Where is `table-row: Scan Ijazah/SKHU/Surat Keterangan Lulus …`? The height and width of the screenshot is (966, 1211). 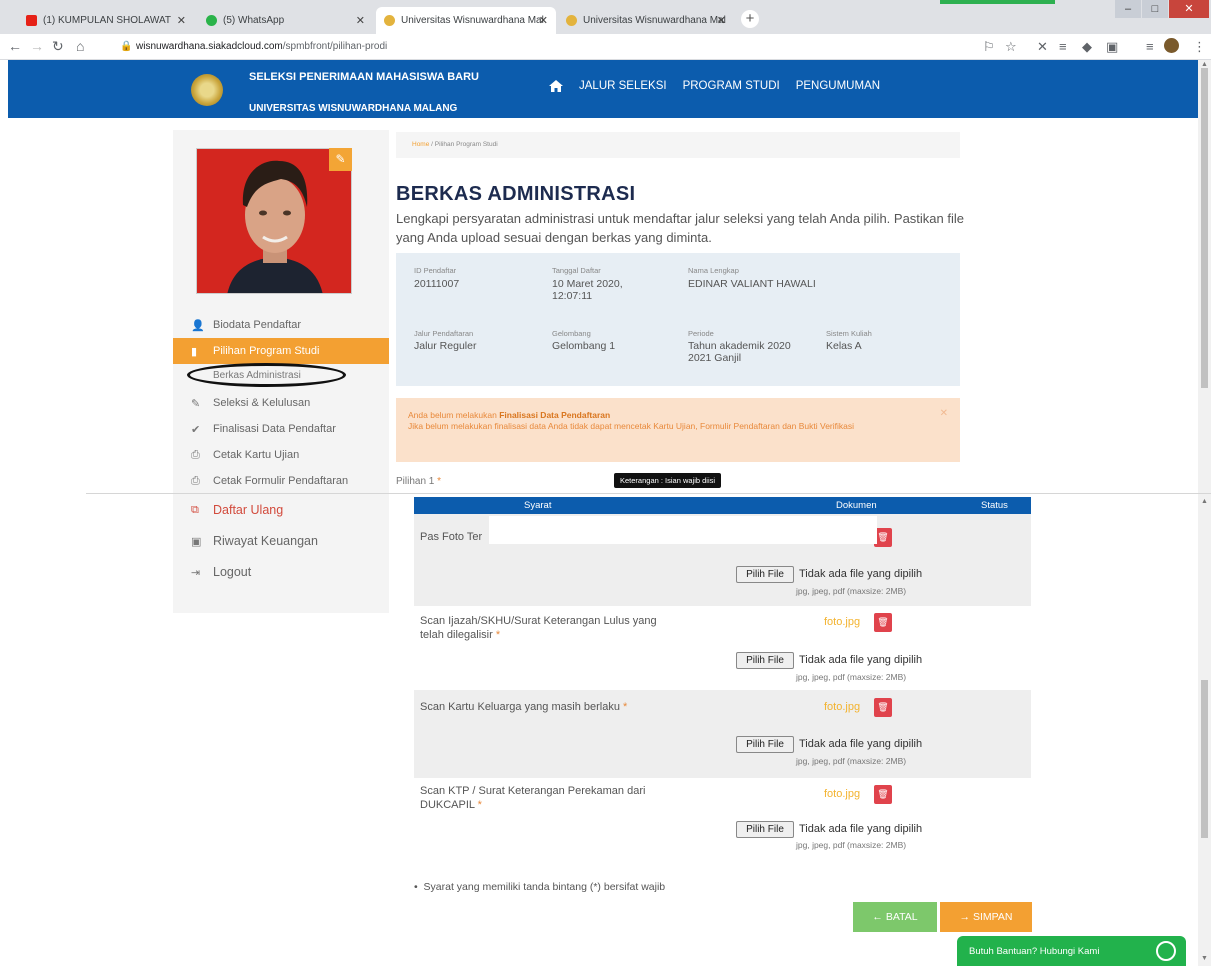 table-row: Scan Ijazah/SKHU/Surat Keterangan Lulus … is located at coordinates (722, 648).